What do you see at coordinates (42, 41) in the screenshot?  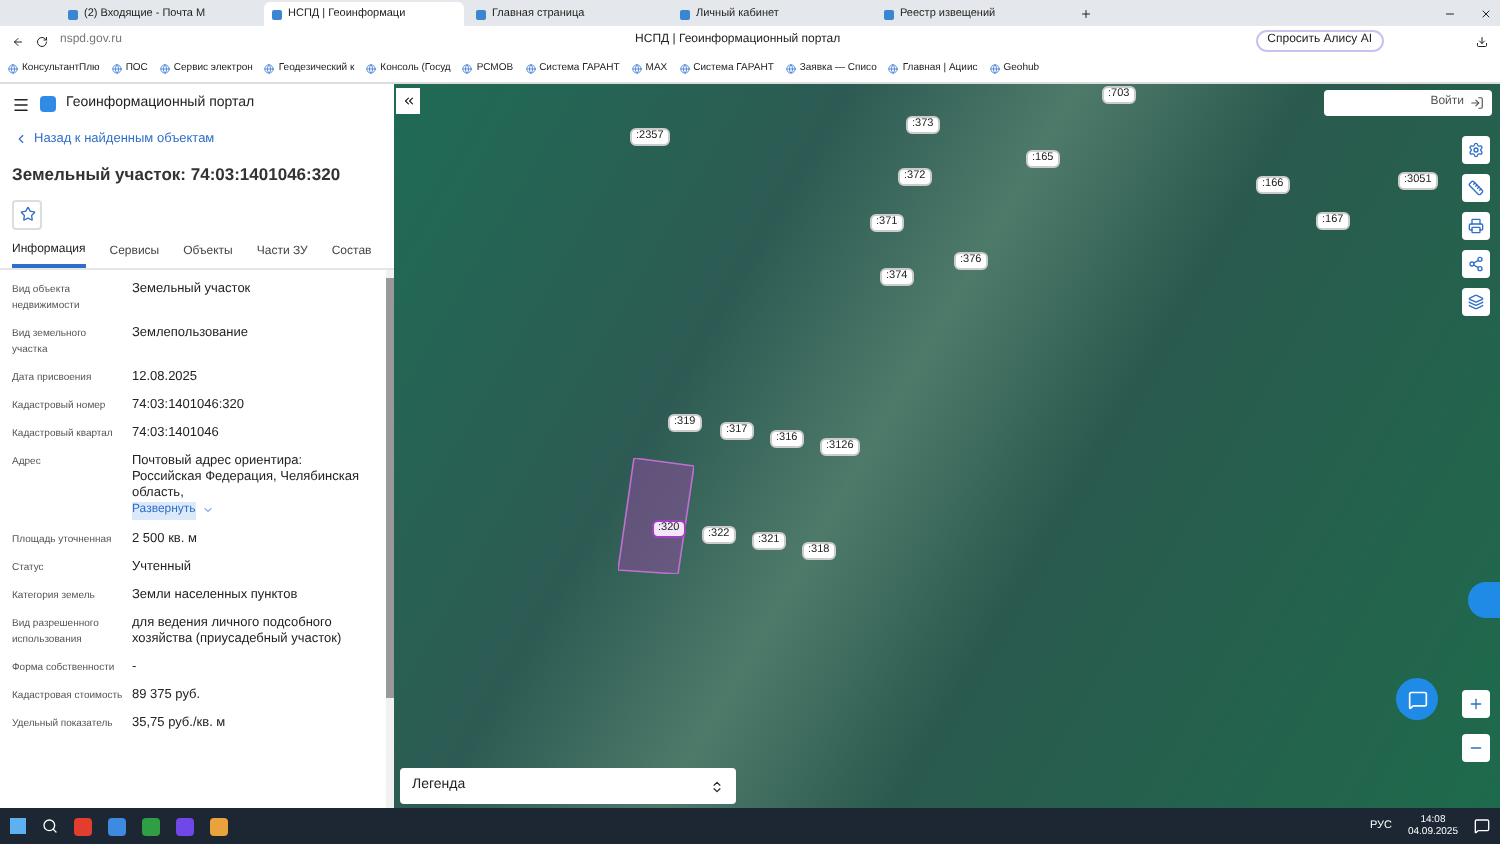 I see `reload-icon` at bounding box center [42, 41].